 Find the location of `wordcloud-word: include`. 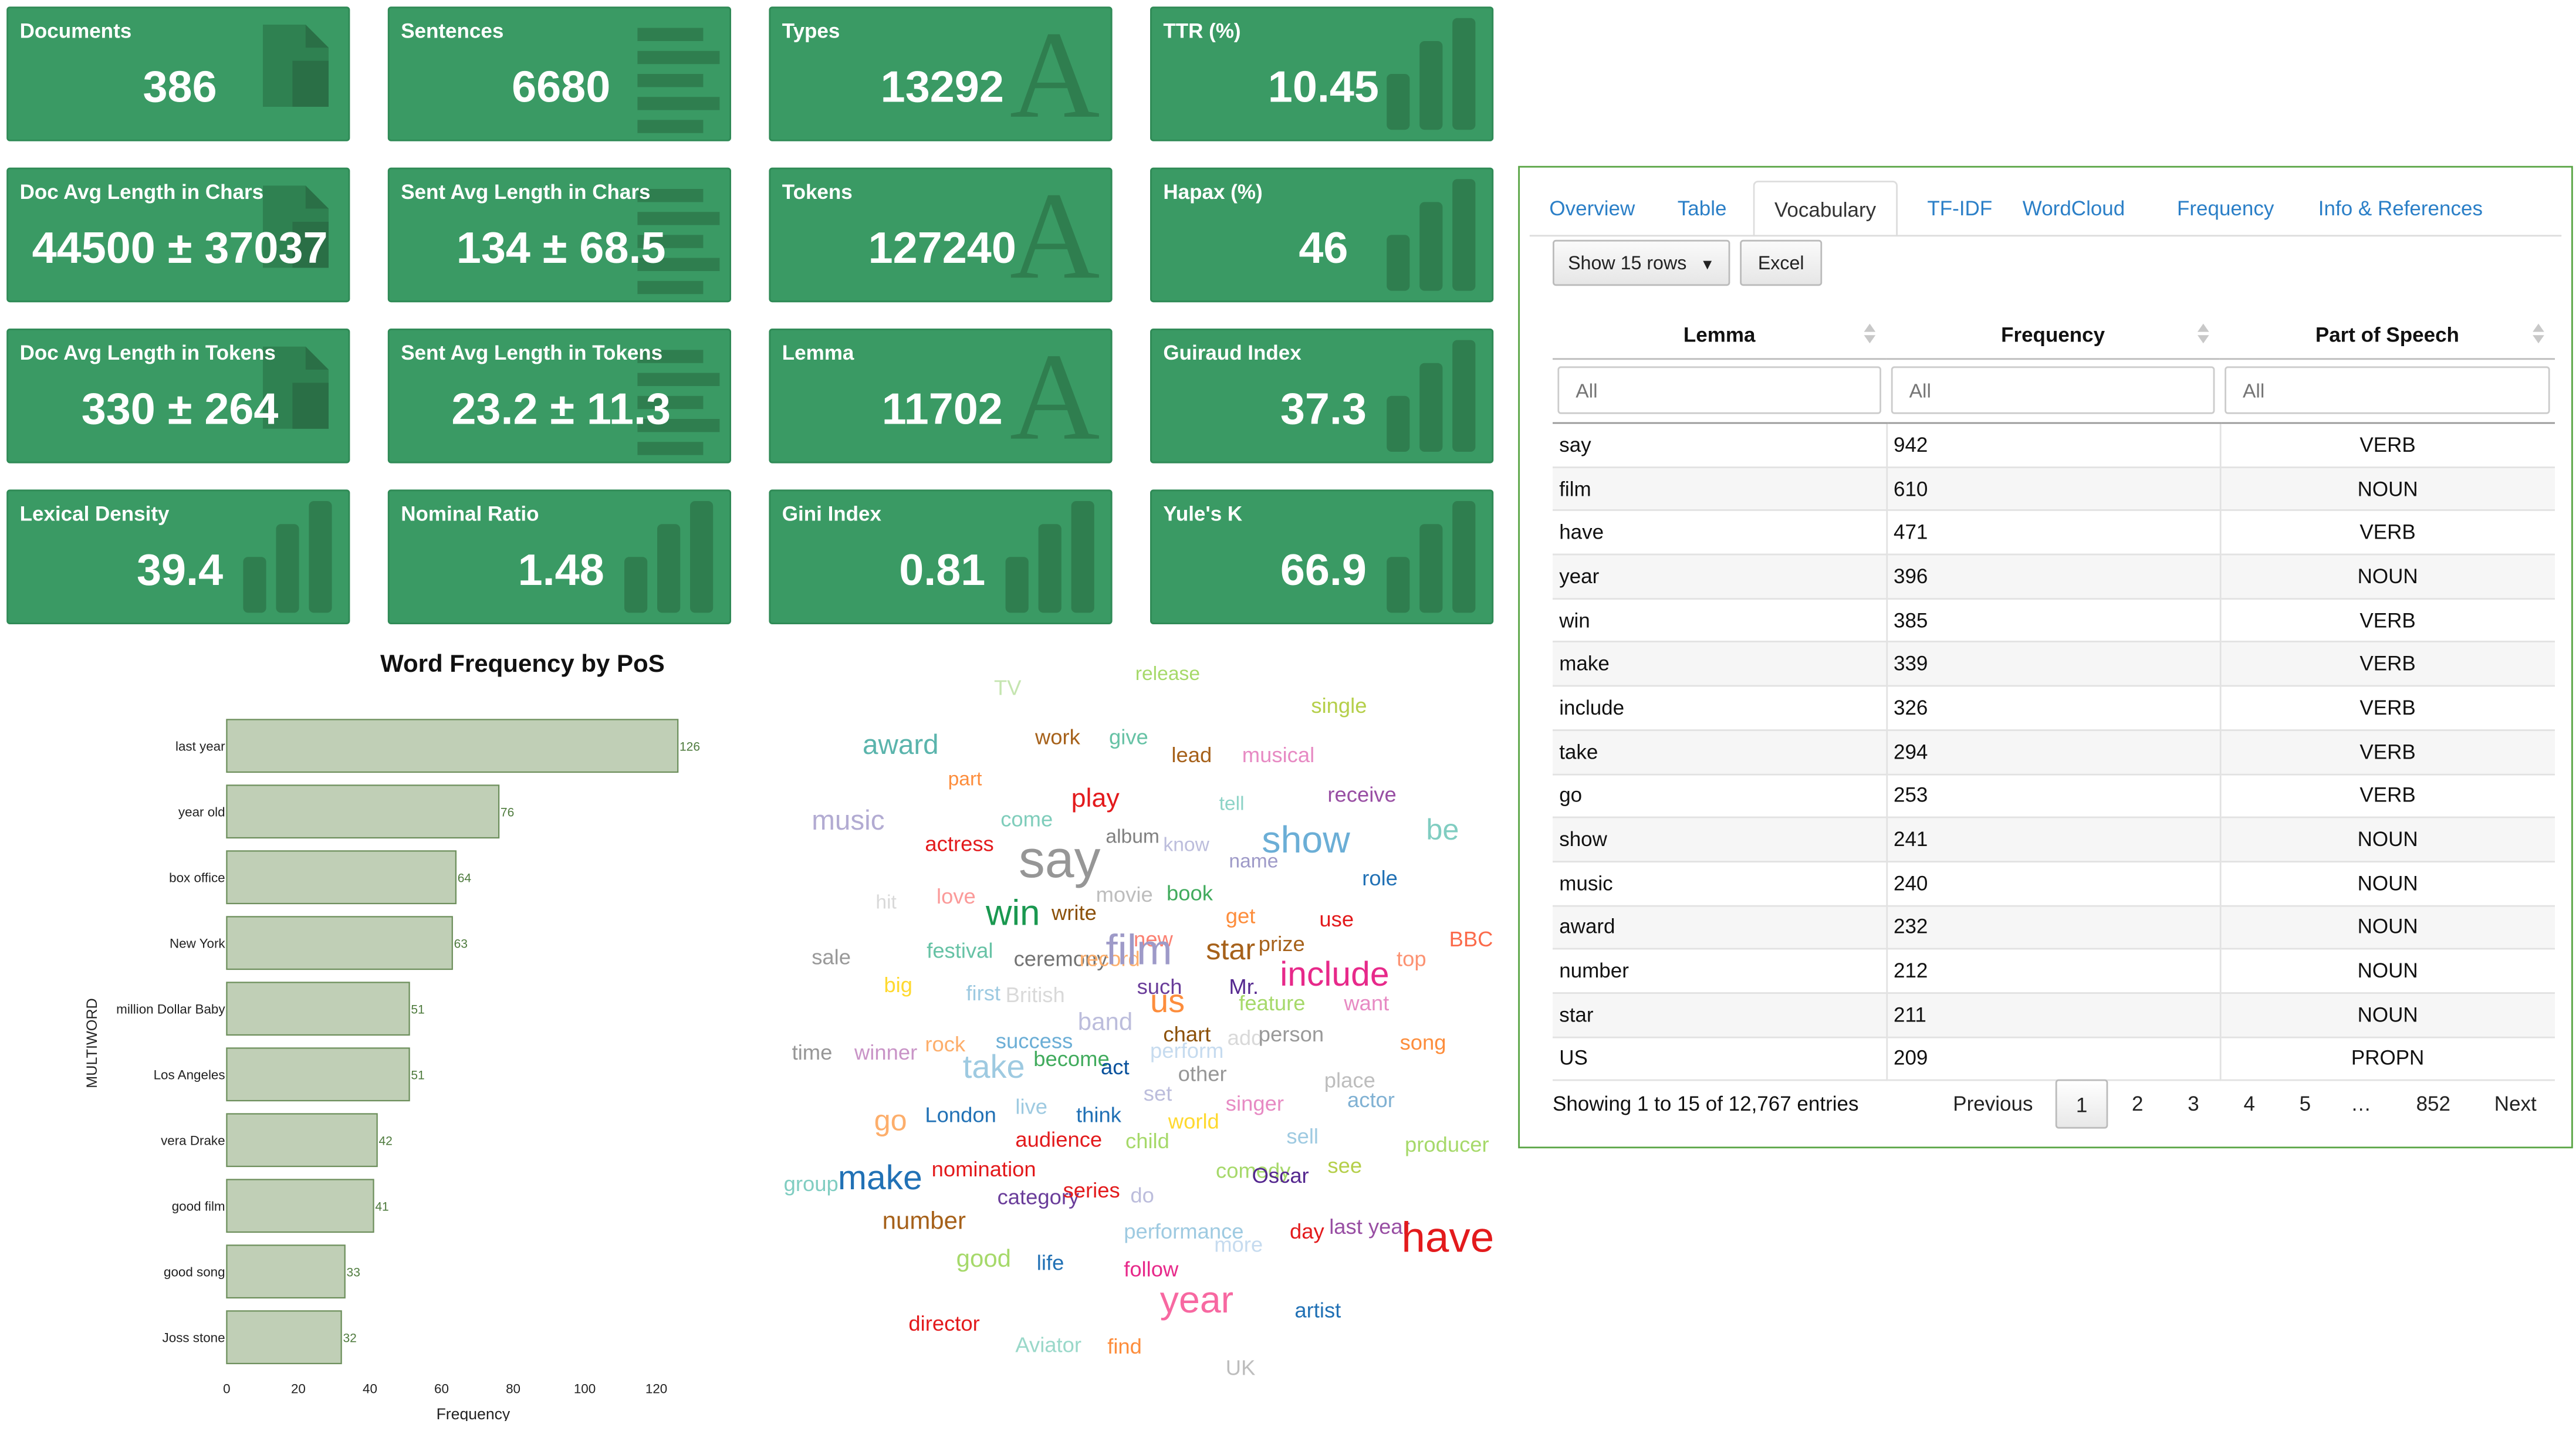

wordcloud-word: include is located at coordinates (1335, 975).